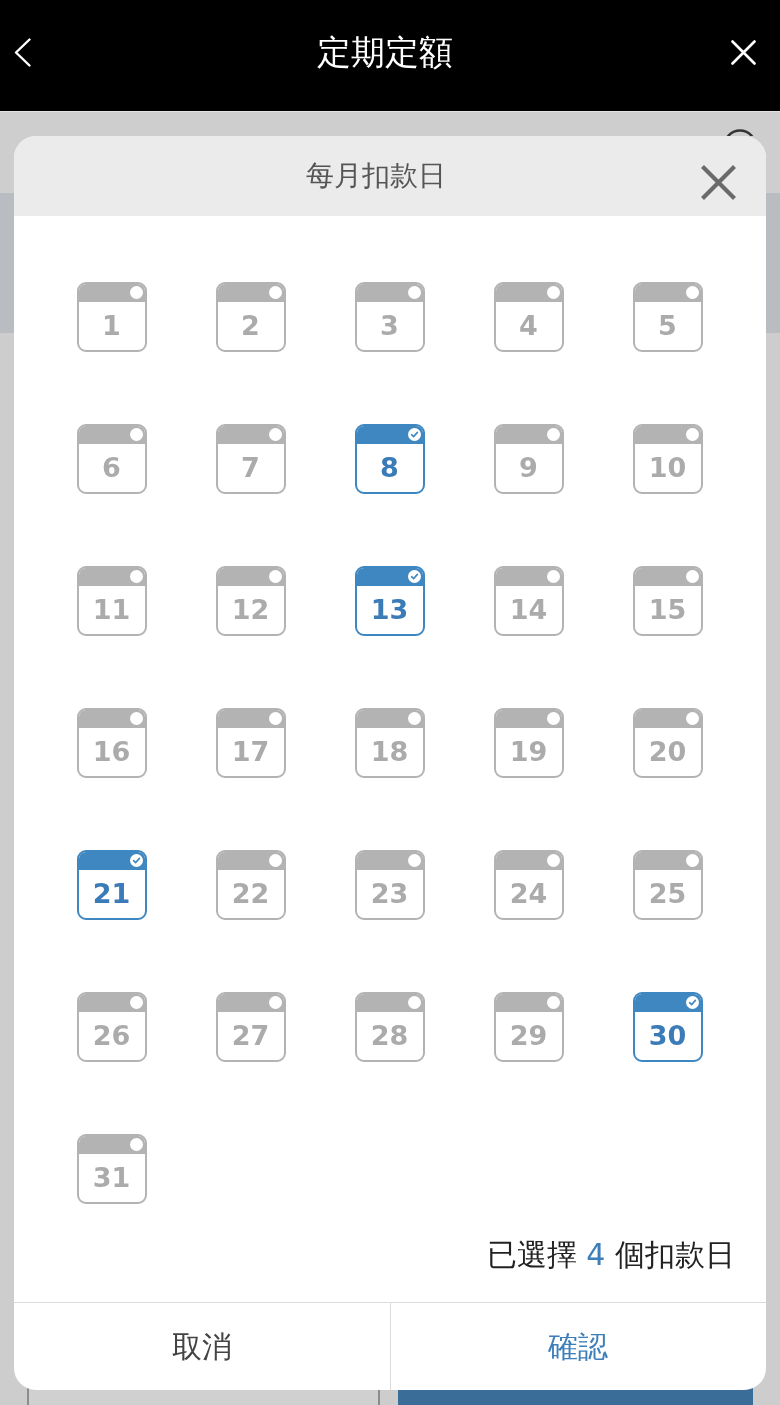 The image size is (780, 1405). What do you see at coordinates (250, 1027) in the screenshot?
I see `day-button: 27` at bounding box center [250, 1027].